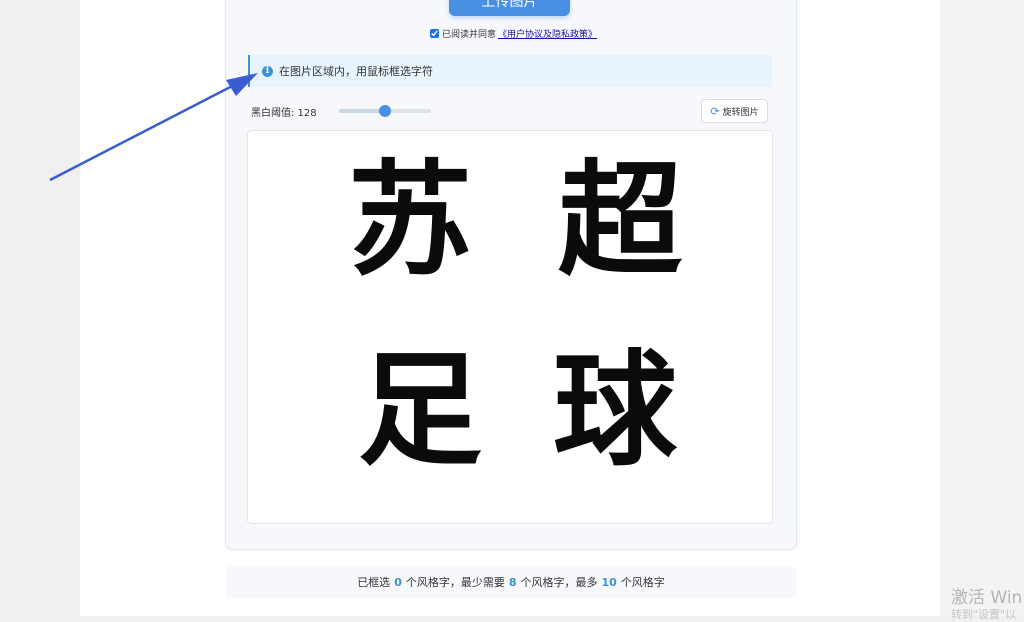  What do you see at coordinates (410, 220) in the screenshot?
I see `calligraphy-character: 苏` at bounding box center [410, 220].